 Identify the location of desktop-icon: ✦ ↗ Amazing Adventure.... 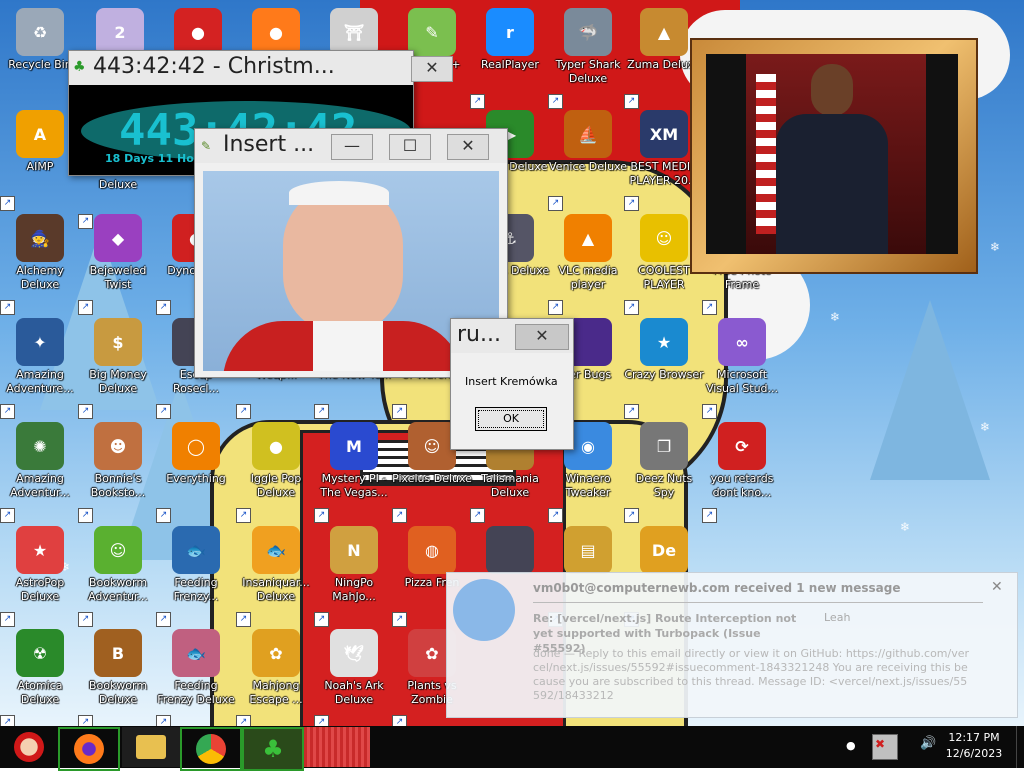
(40, 366).